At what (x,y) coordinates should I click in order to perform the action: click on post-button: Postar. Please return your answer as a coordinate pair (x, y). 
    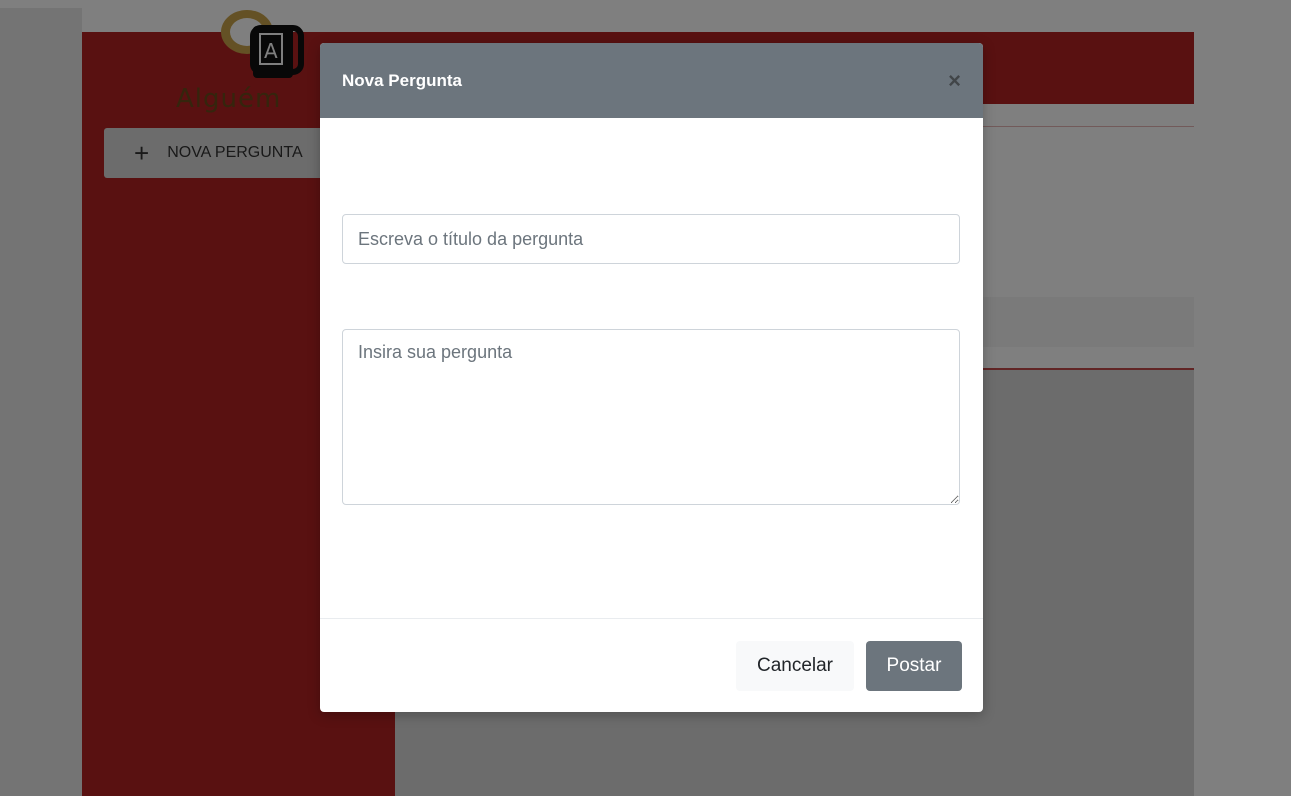
    Looking at the image, I should click on (914, 666).